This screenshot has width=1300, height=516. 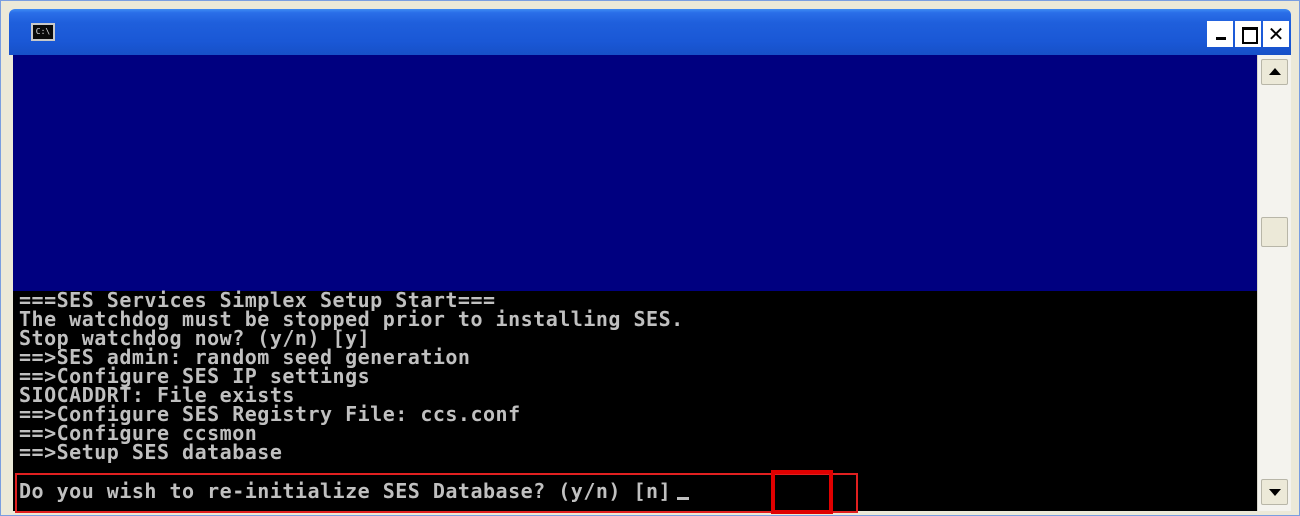 I want to click on prompt-highlight-box, so click(x=436, y=493).